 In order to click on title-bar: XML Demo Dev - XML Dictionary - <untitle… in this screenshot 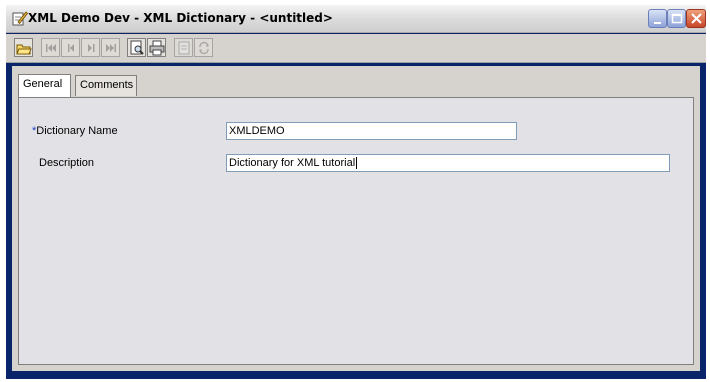, I will do `click(356, 19)`.